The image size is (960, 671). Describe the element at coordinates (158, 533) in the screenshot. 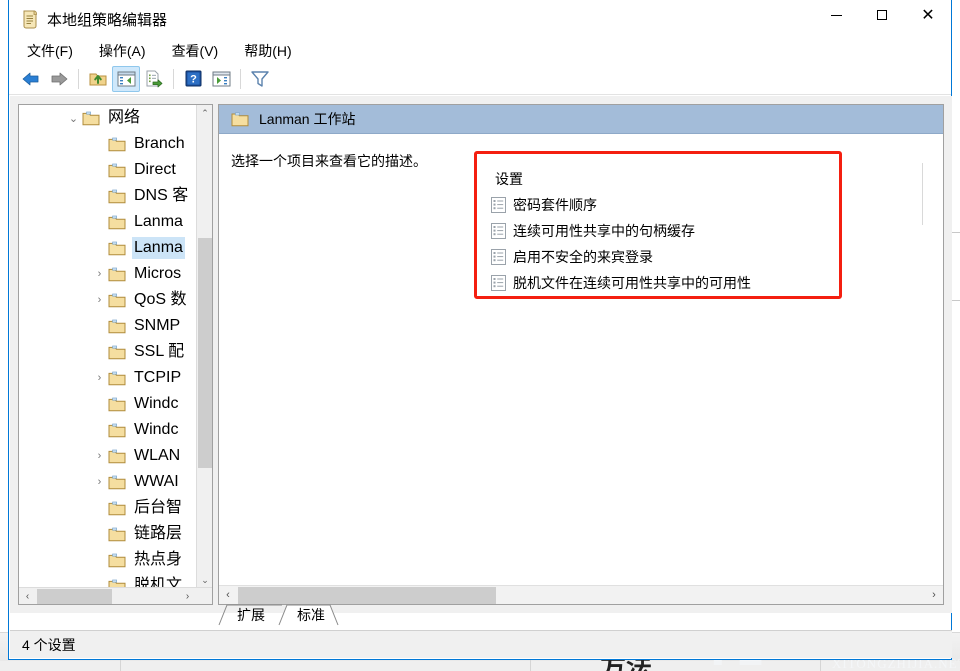

I see `tree-item-label: 链路层` at that location.